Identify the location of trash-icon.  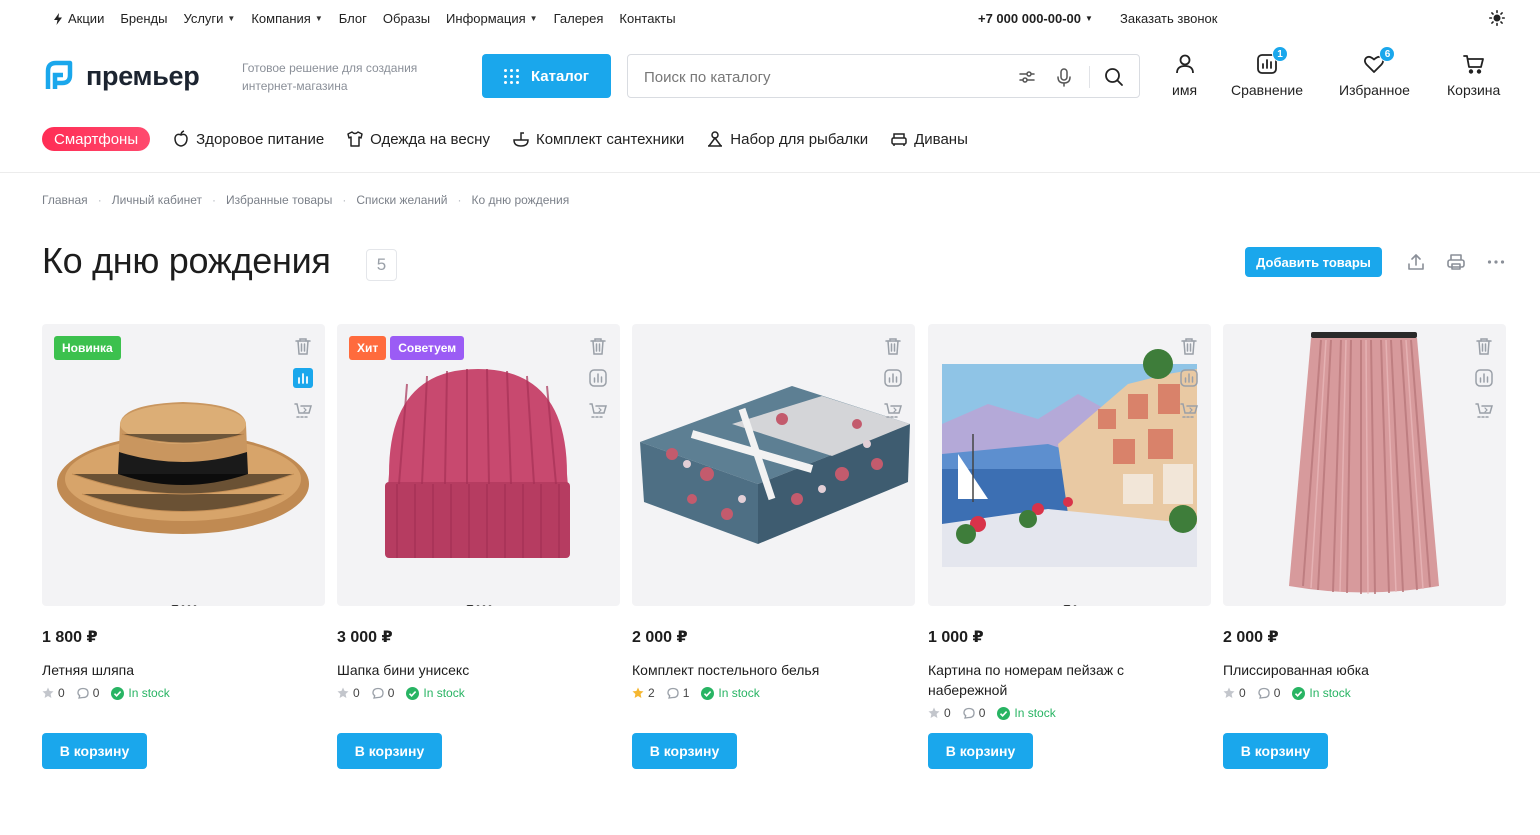
(893, 346).